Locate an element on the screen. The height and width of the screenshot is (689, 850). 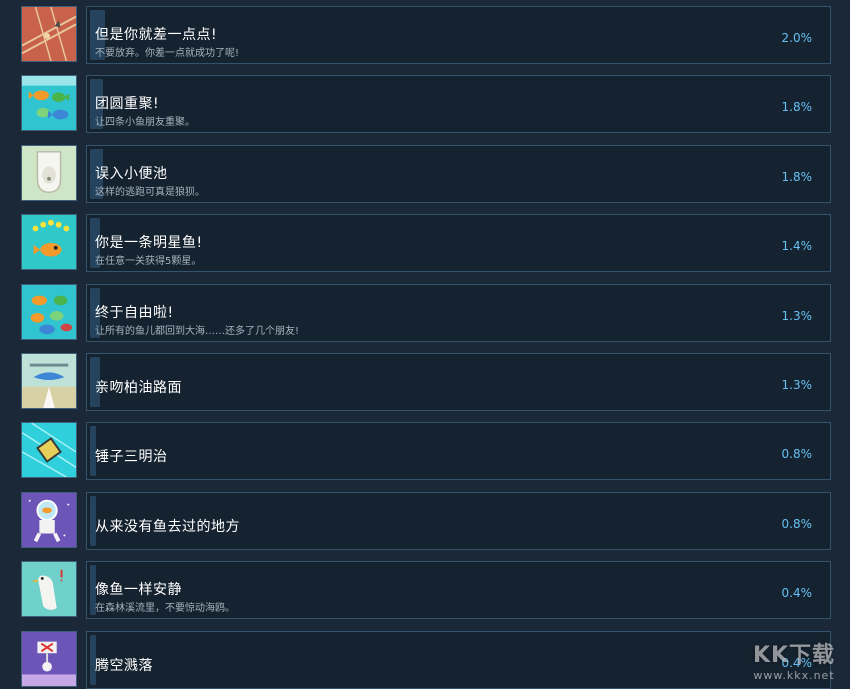
achievement-title: 从来没有鱼去过的地方 is located at coordinates (167, 527).